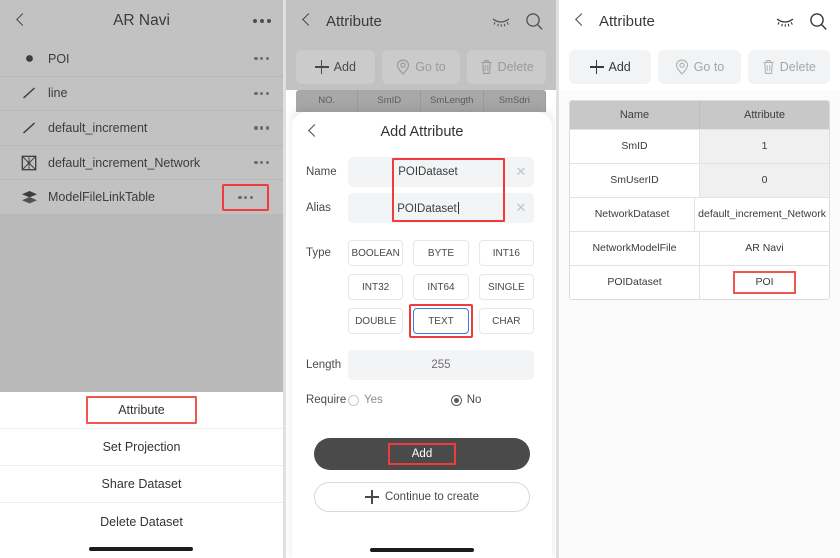 This screenshot has height=558, width=840. I want to click on action-sheet-item-share-dataset: Share Dataset, so click(141, 484).